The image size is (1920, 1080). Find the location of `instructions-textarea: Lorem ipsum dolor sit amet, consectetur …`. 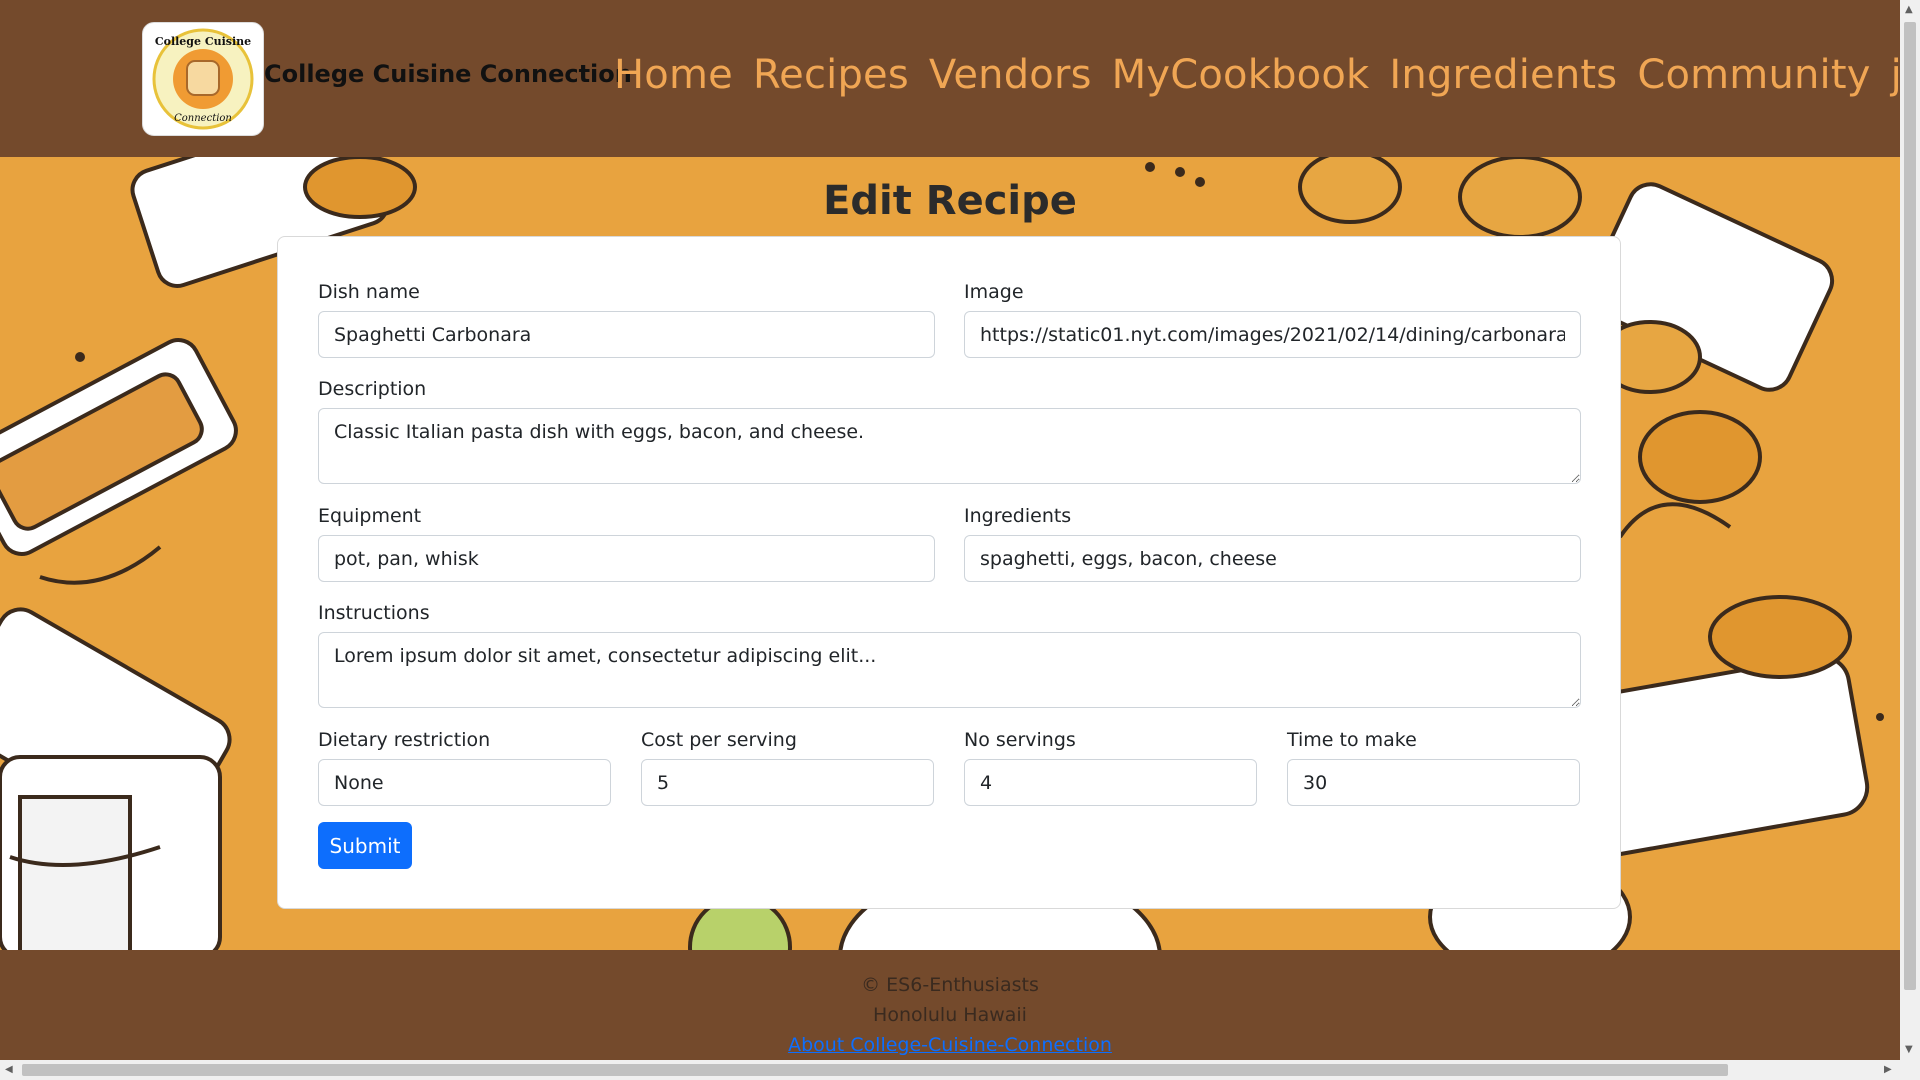

instructions-textarea: Lorem ipsum dolor sit amet, consectetur … is located at coordinates (949, 670).